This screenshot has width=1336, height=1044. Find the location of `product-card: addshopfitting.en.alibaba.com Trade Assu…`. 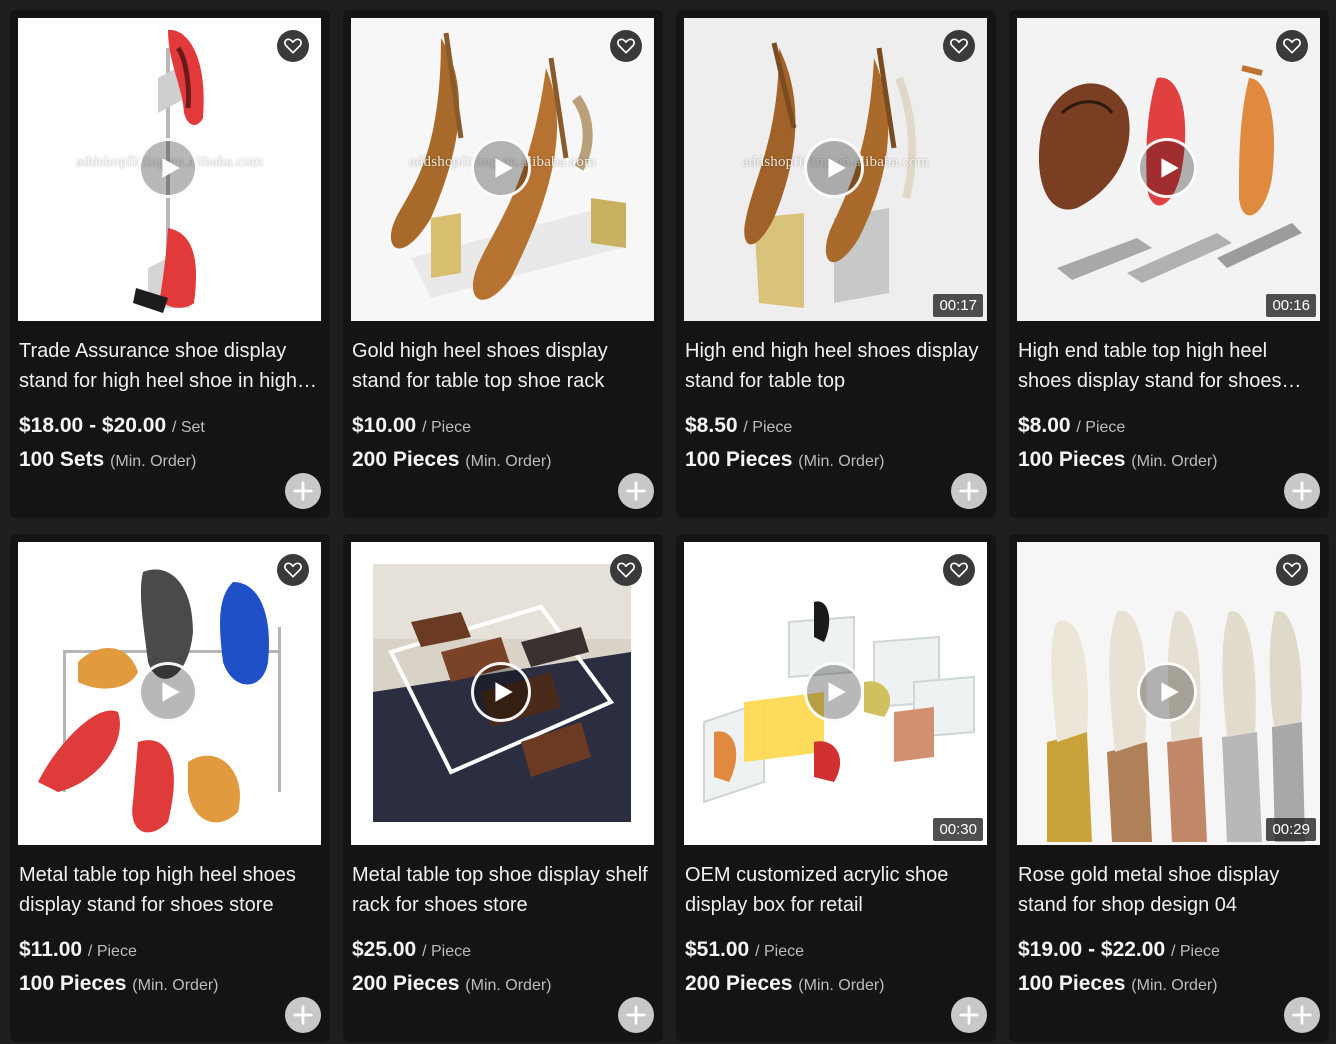

product-card: addshopfitting.en.alibaba.com Trade Assu… is located at coordinates (170, 264).